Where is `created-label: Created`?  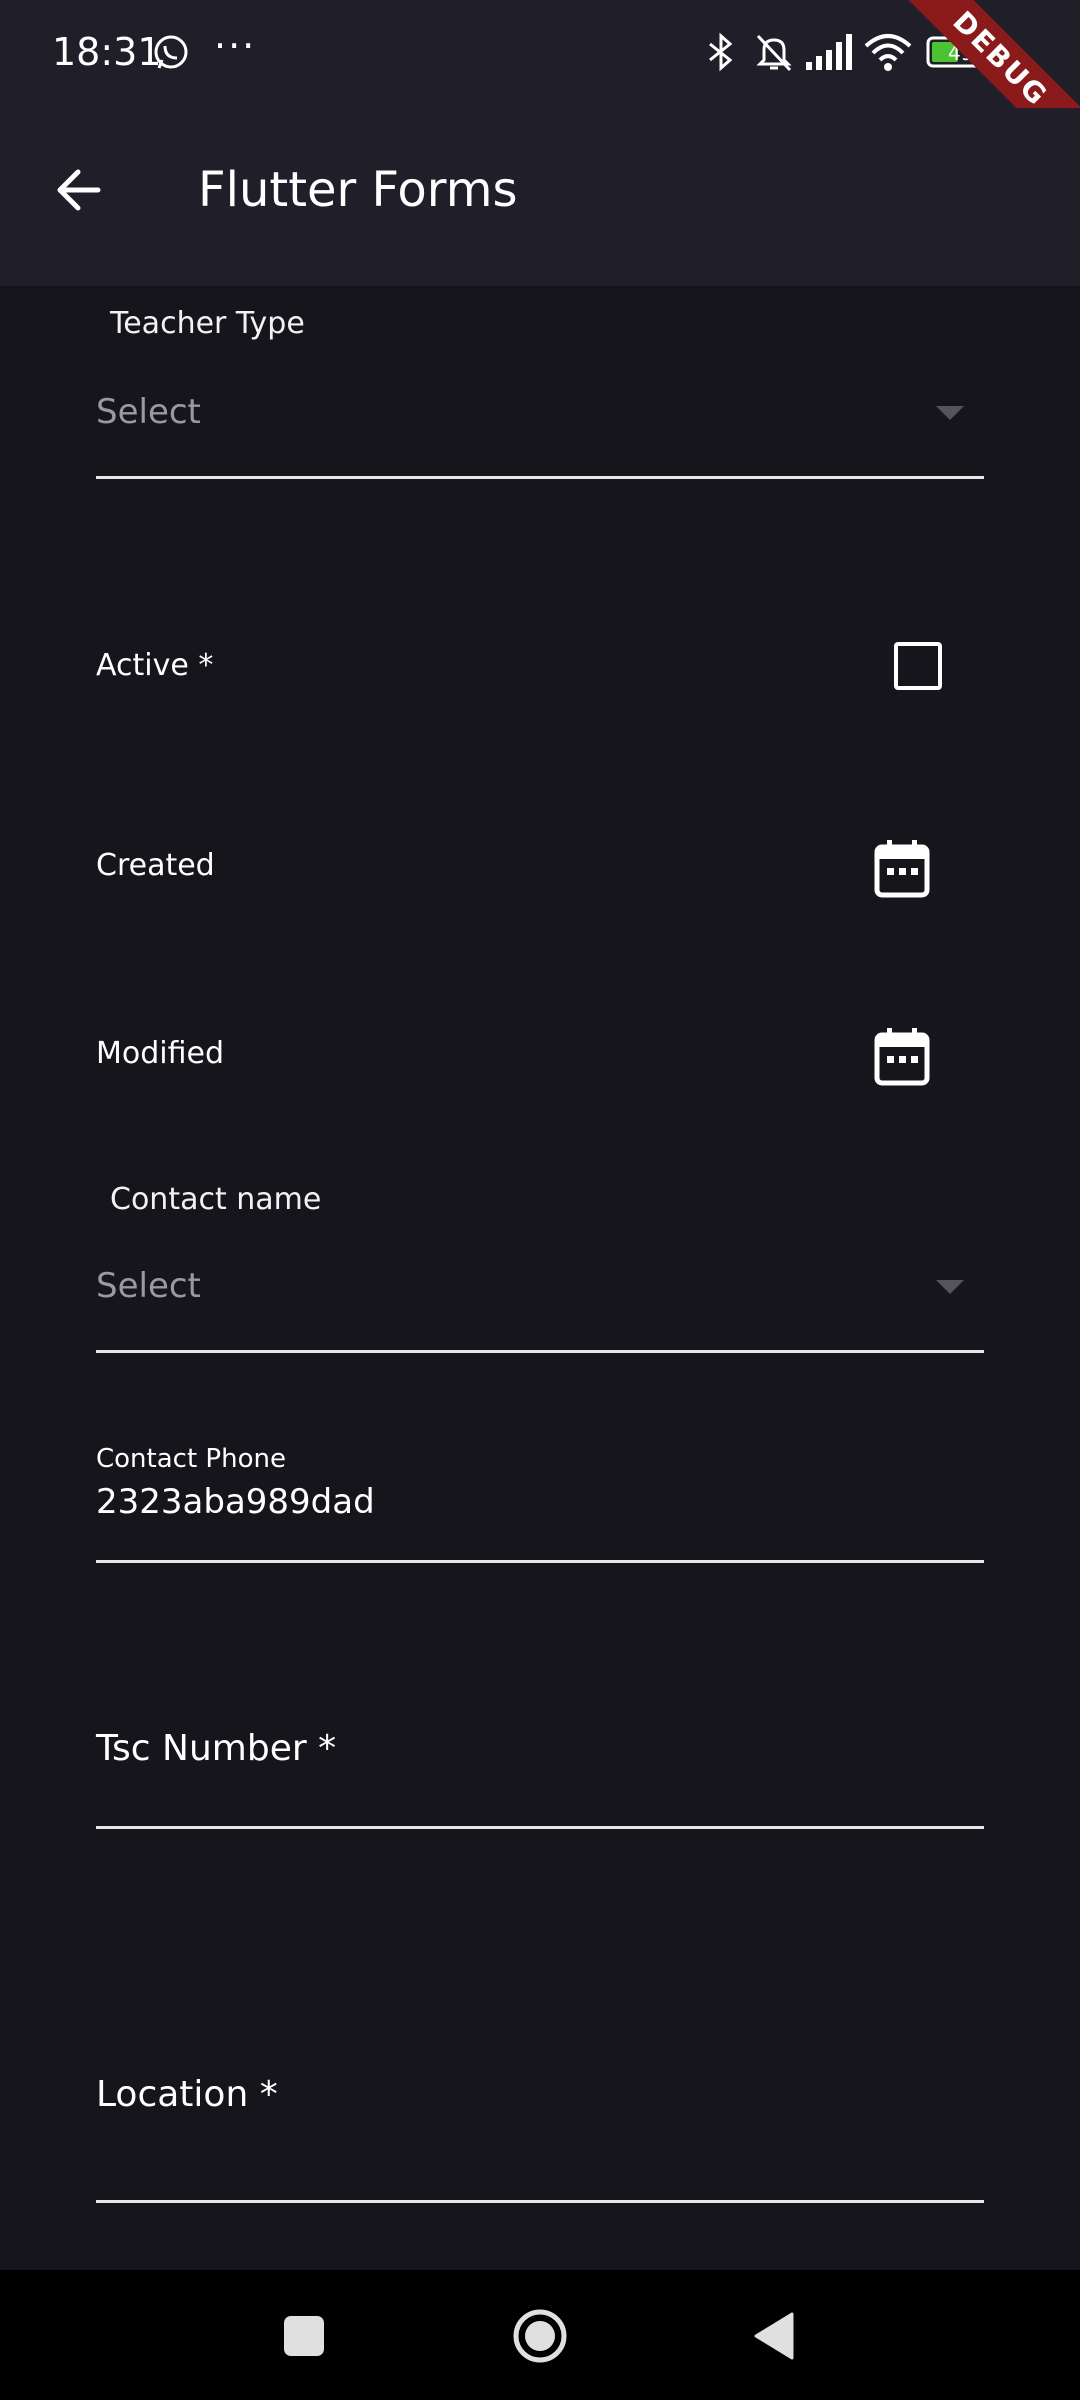
created-label: Created is located at coordinates (155, 865).